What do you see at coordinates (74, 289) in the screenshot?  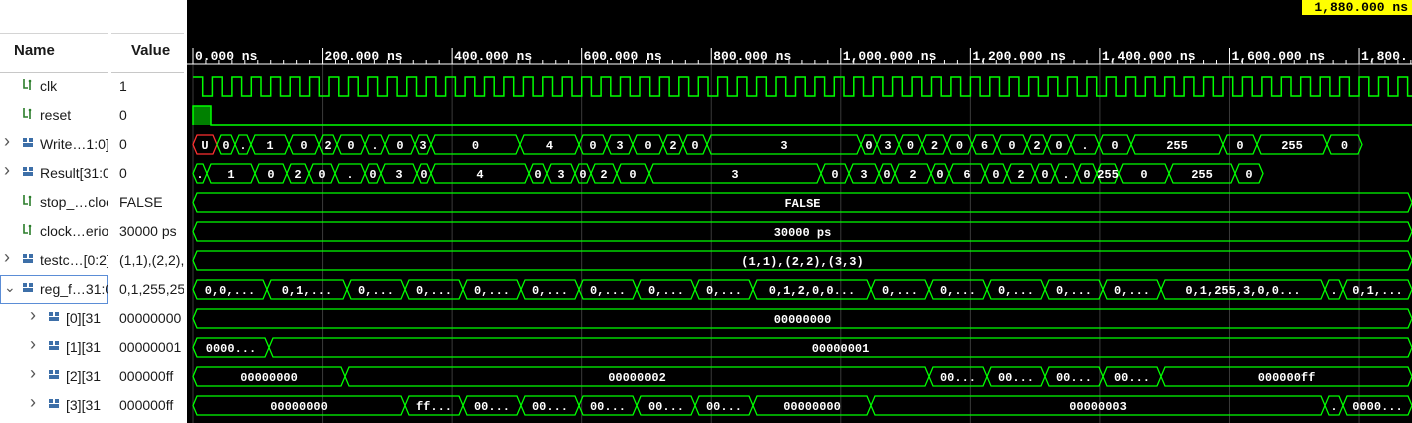 I see `signal-name: reg_f…31:0]` at bounding box center [74, 289].